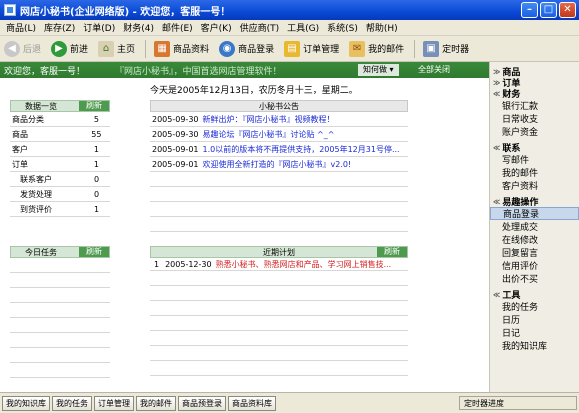 The height and width of the screenshot is (413, 579). What do you see at coordinates (10, 10) in the screenshot?
I see `app-icon` at bounding box center [10, 10].